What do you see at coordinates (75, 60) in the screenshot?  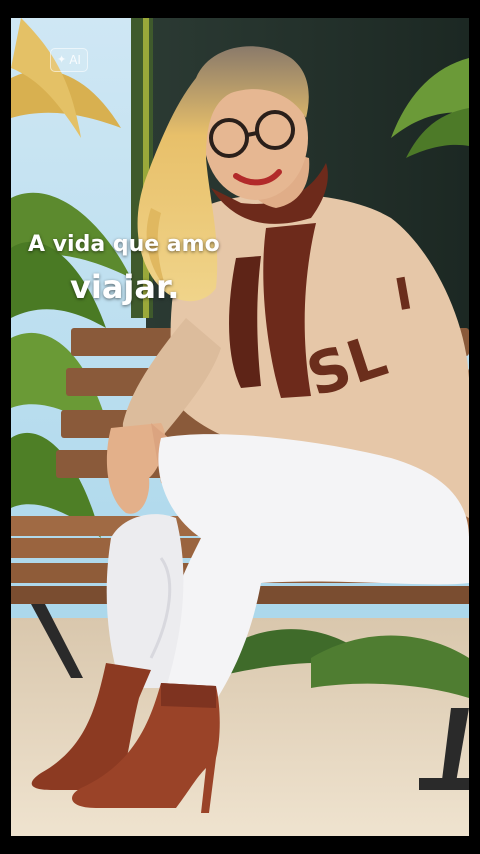 I see `ai-badge-label: AI` at bounding box center [75, 60].